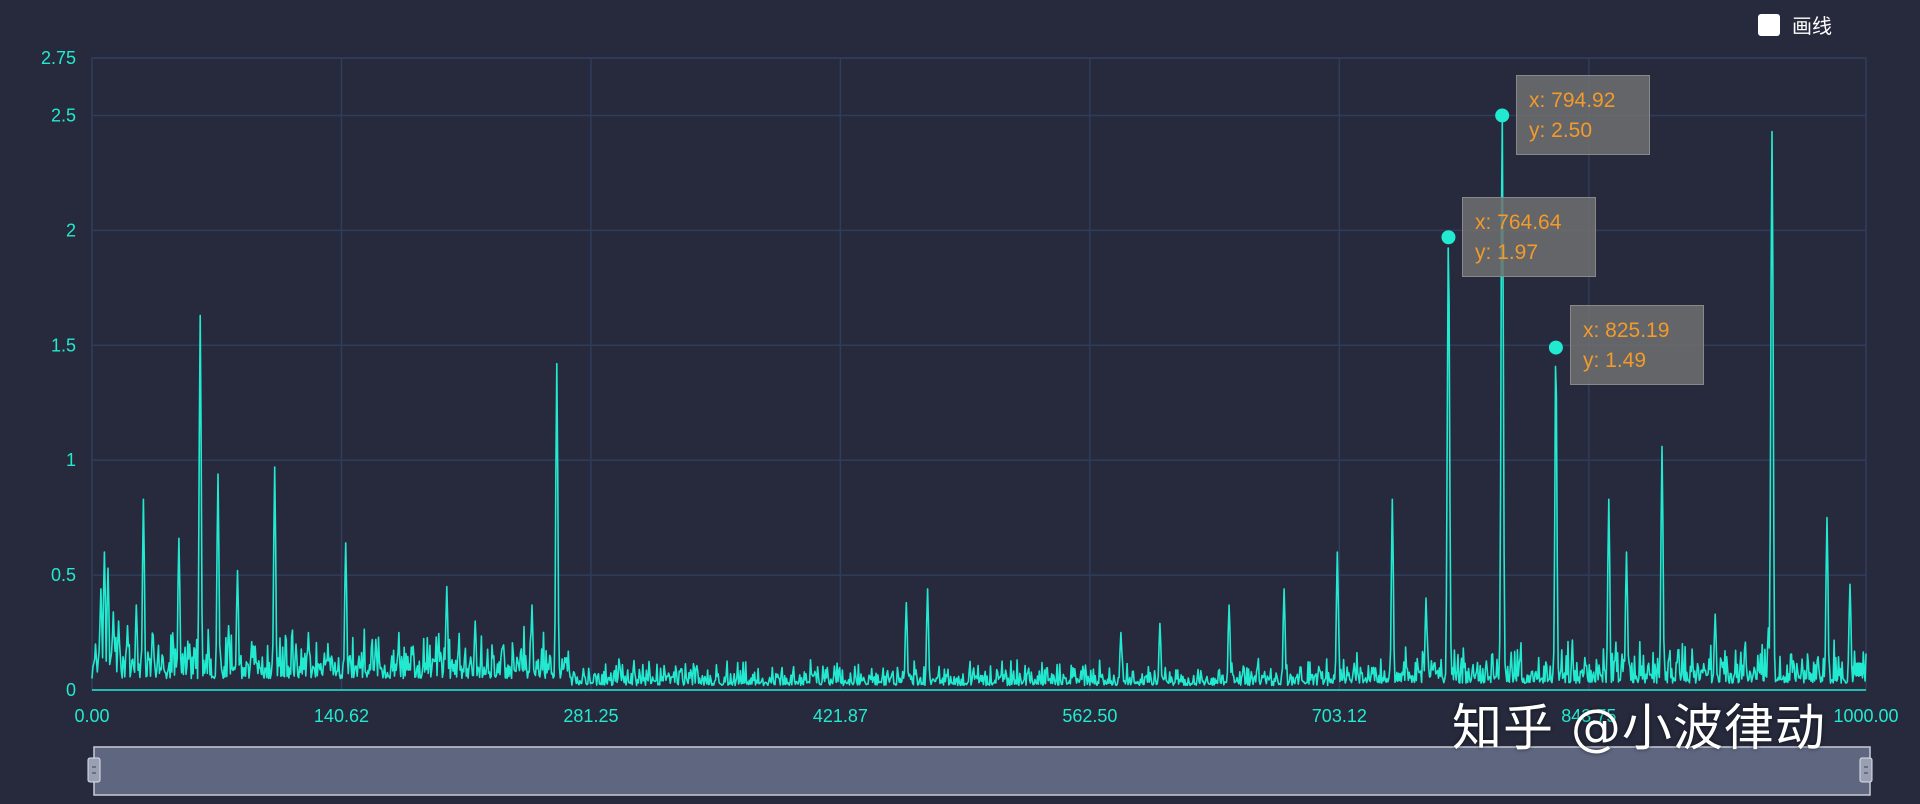  I want to click on y-tick-label: 2.5, so click(63, 115).